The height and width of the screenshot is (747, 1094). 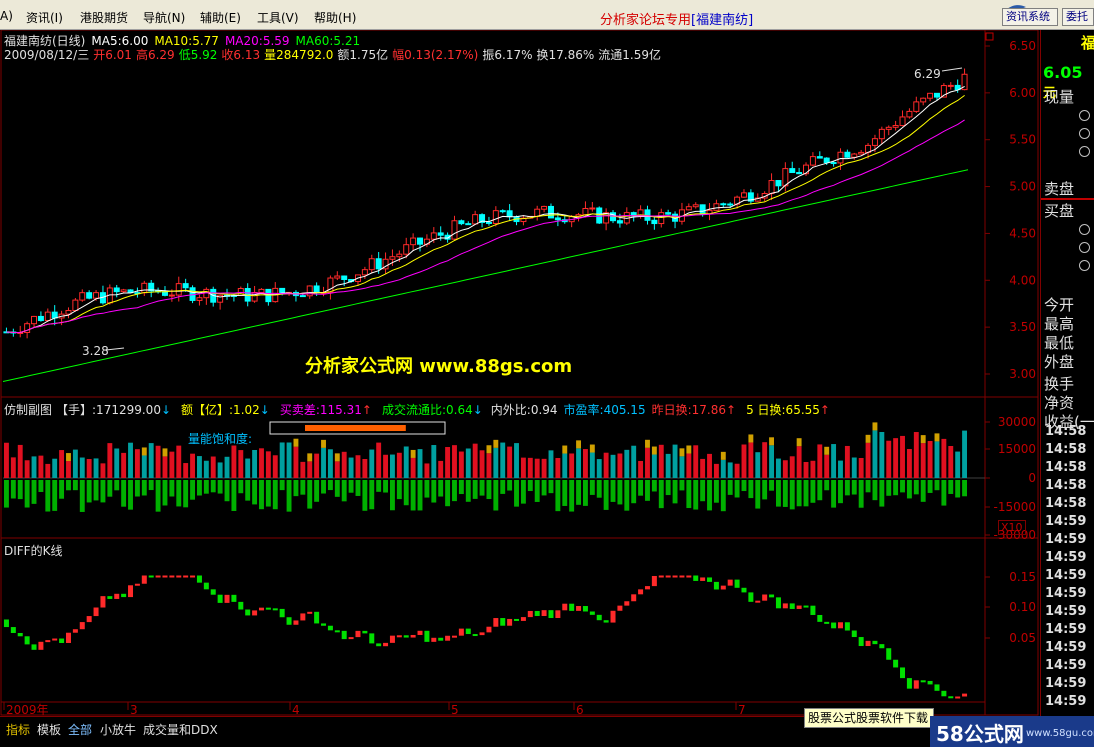 What do you see at coordinates (47, 55) in the screenshot?
I see `bar-date: 2009/08/12/三` at bounding box center [47, 55].